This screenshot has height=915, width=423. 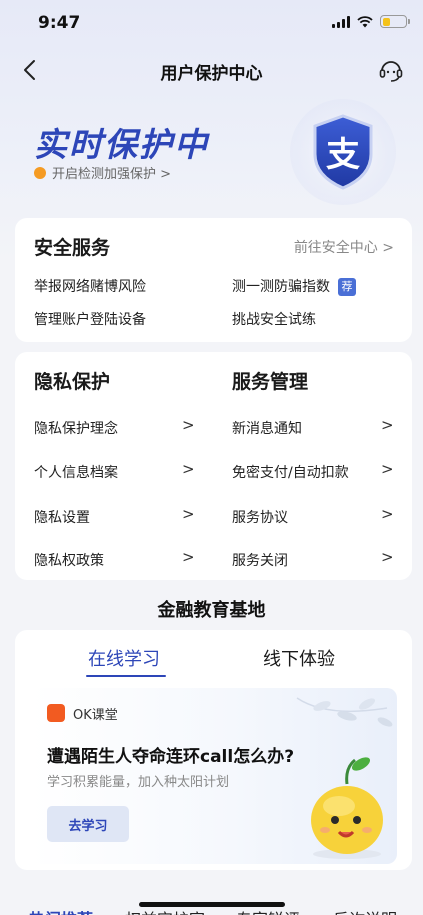 What do you see at coordinates (281, 287) in the screenshot?
I see `fraud-index-label: 测一测防骗指数` at bounding box center [281, 287].